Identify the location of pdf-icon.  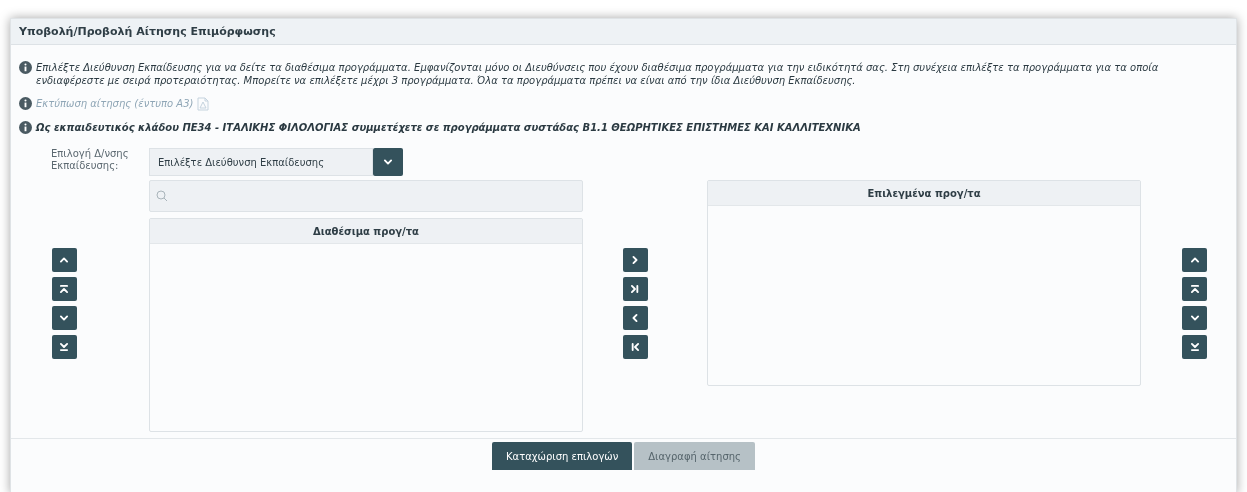
(203, 104).